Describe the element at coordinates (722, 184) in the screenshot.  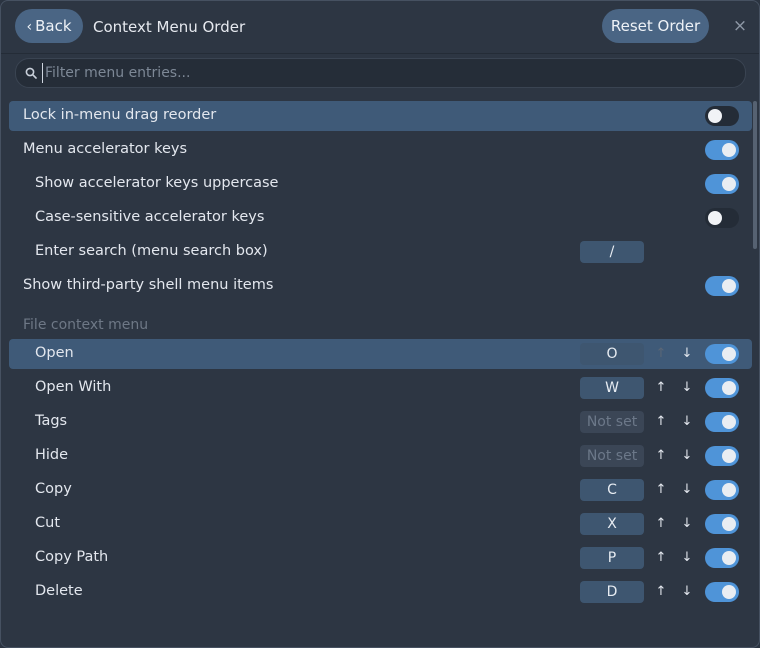
I see `accel-uppercase-toggle` at that location.